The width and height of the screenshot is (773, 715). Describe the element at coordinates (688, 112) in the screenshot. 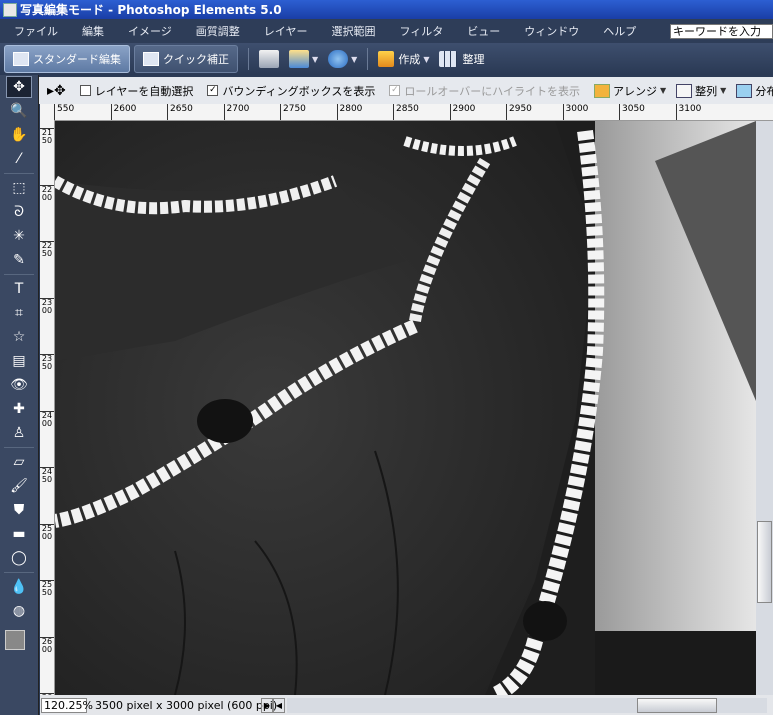

I see `ruler-tick-label: 3100` at that location.